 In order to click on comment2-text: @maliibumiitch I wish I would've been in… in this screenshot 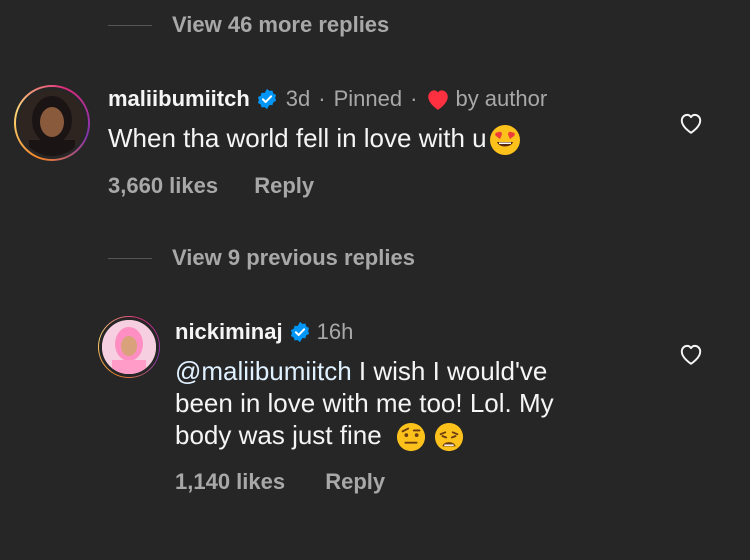, I will do `click(405, 403)`.